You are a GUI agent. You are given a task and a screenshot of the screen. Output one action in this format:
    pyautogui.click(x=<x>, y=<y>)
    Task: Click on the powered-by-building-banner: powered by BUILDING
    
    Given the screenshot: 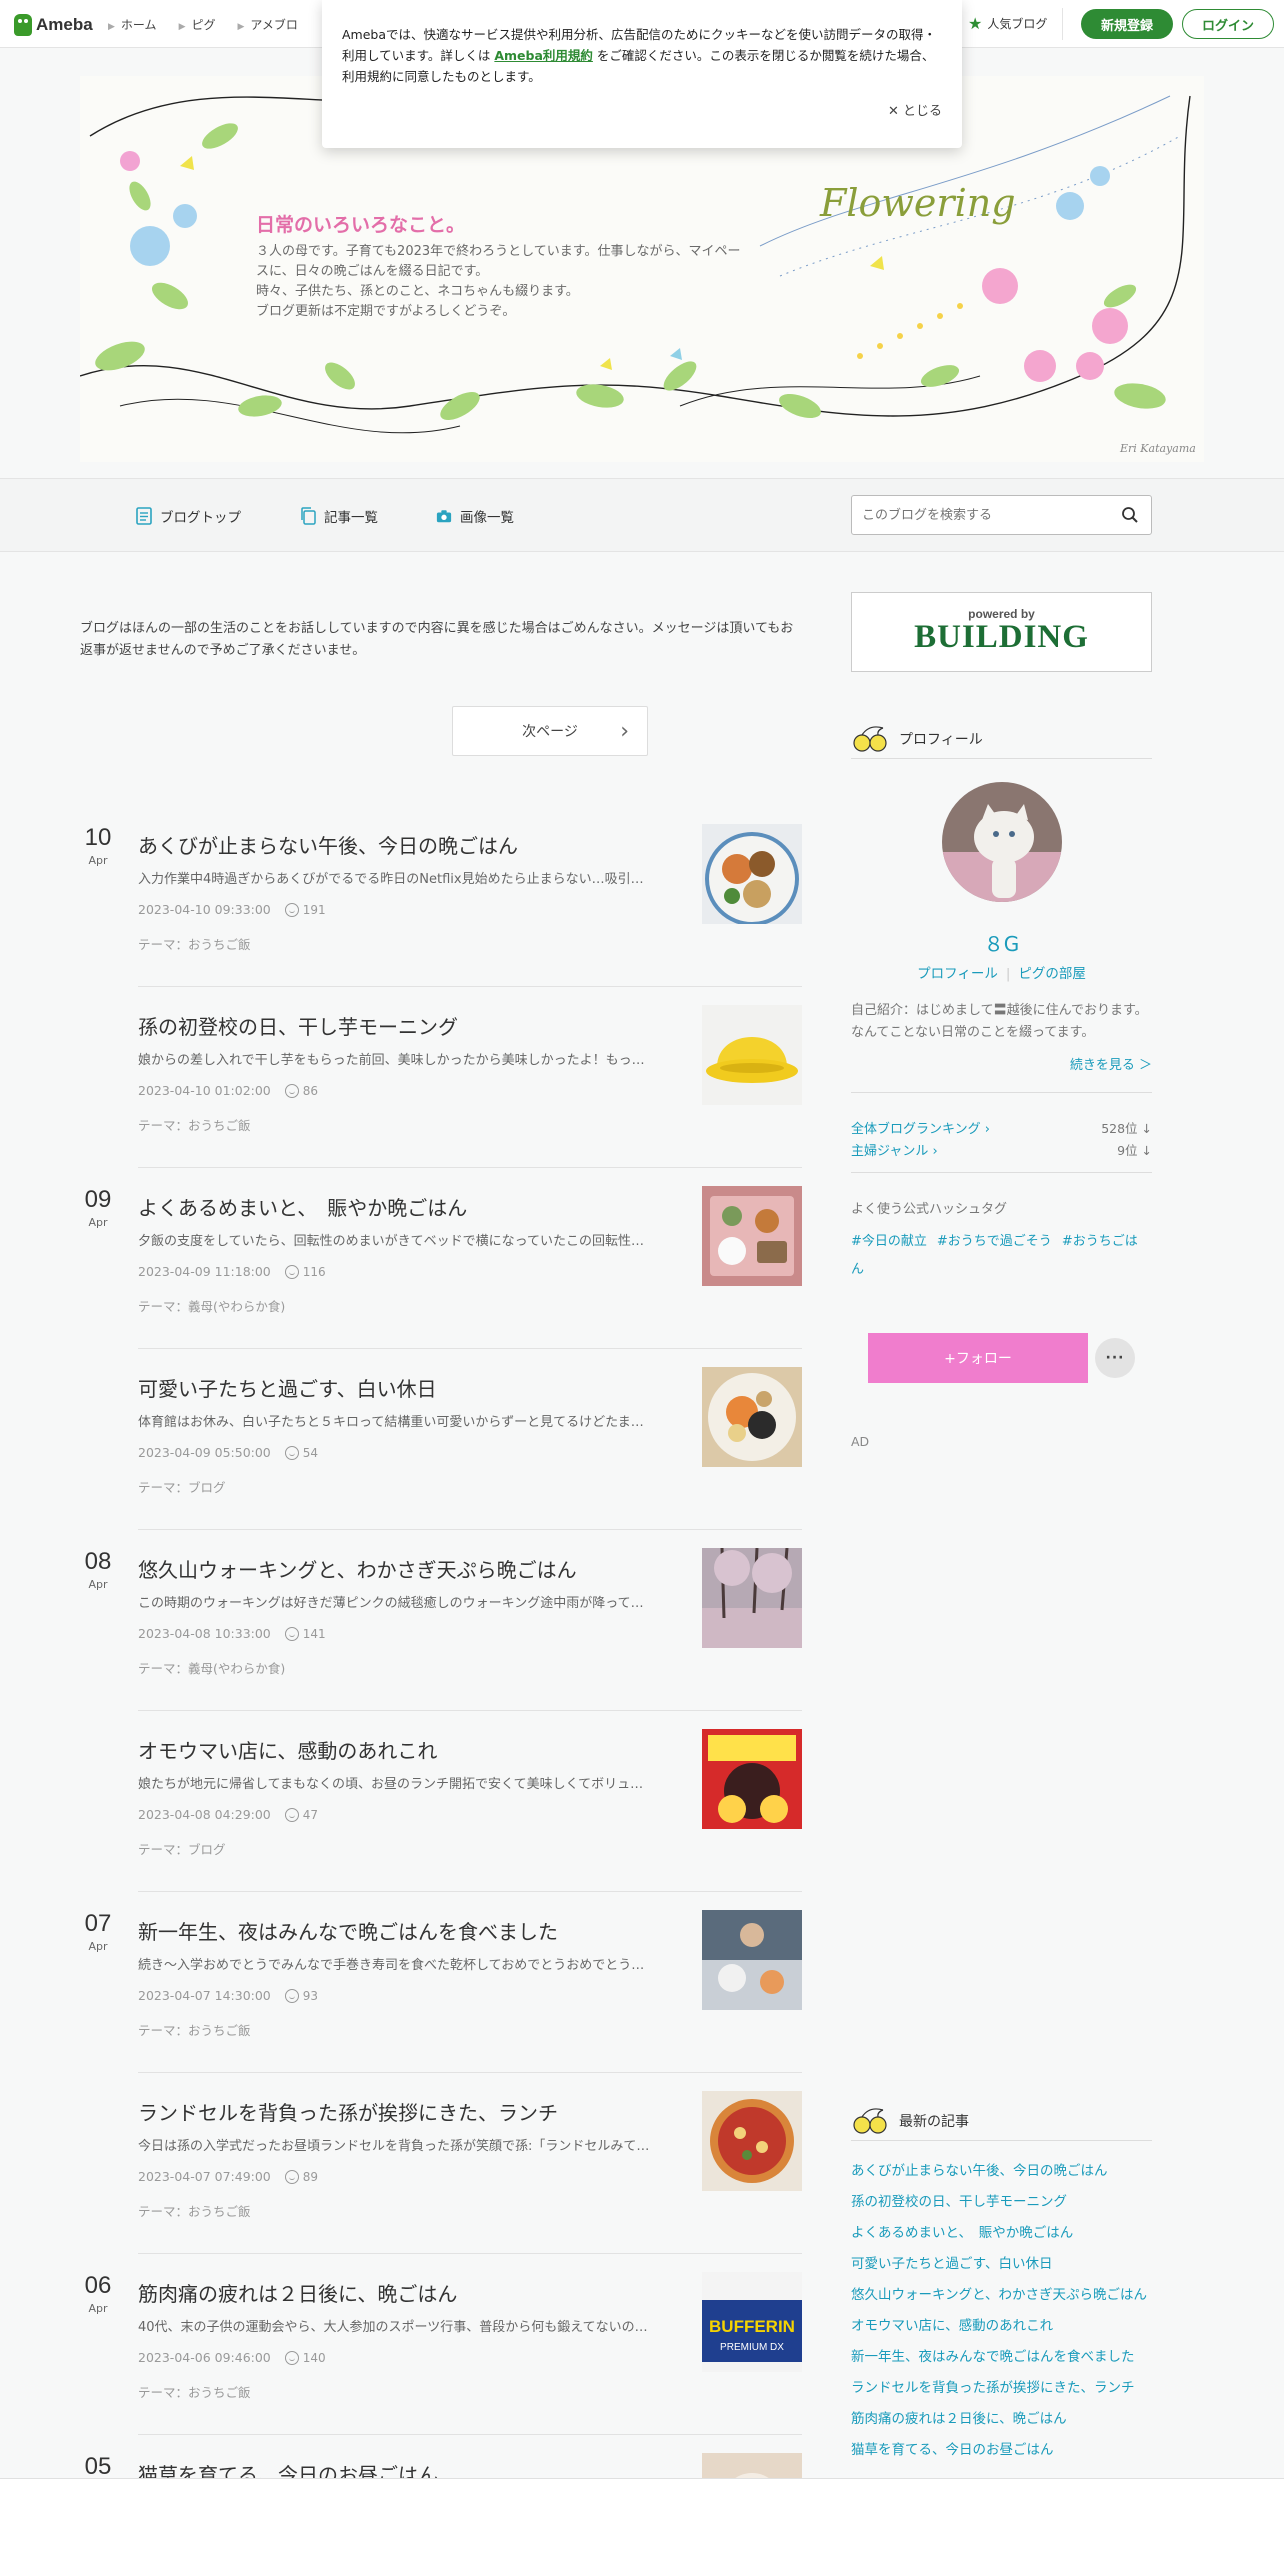 What is the action you would take?
    pyautogui.click(x=1001, y=632)
    